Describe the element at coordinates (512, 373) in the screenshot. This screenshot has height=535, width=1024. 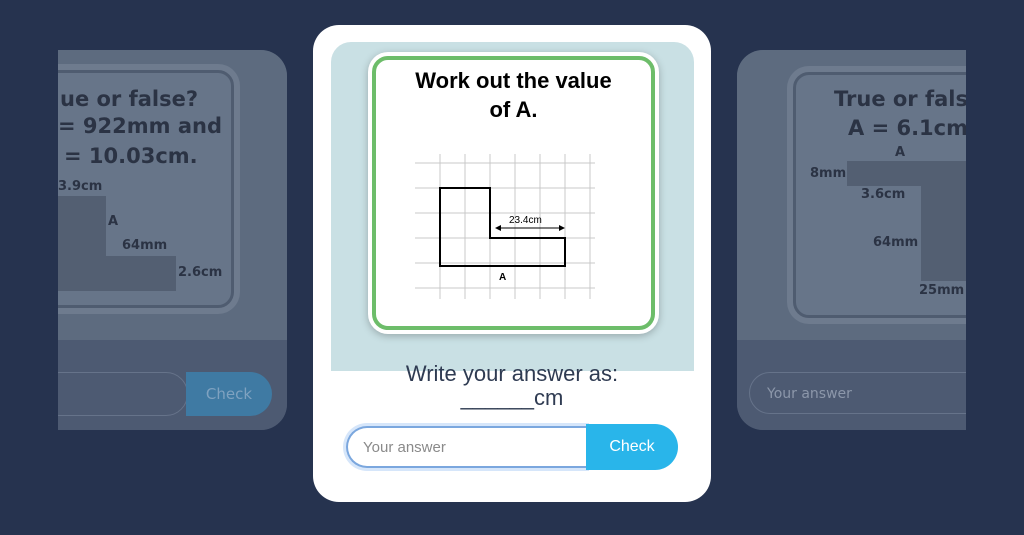
I see `answer-prompt-line-1: Write your answer as:` at that location.